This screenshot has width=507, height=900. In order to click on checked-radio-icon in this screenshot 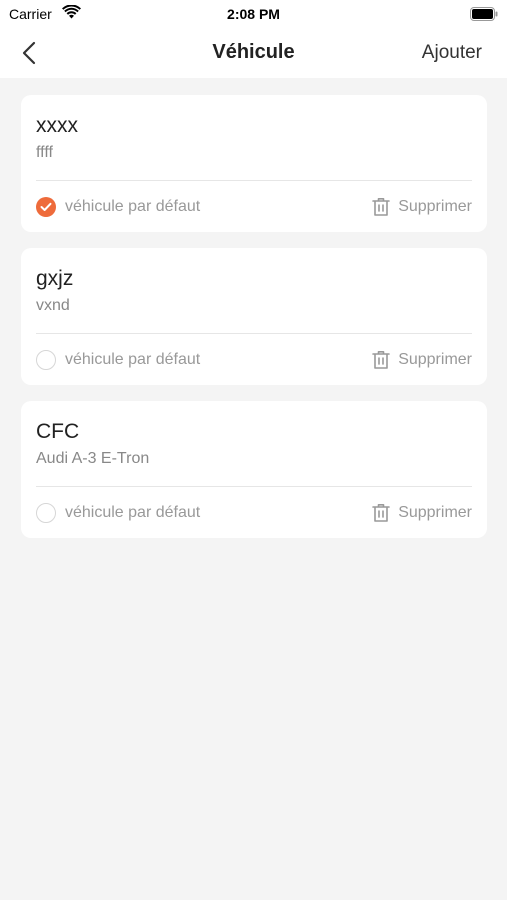, I will do `click(46, 207)`.